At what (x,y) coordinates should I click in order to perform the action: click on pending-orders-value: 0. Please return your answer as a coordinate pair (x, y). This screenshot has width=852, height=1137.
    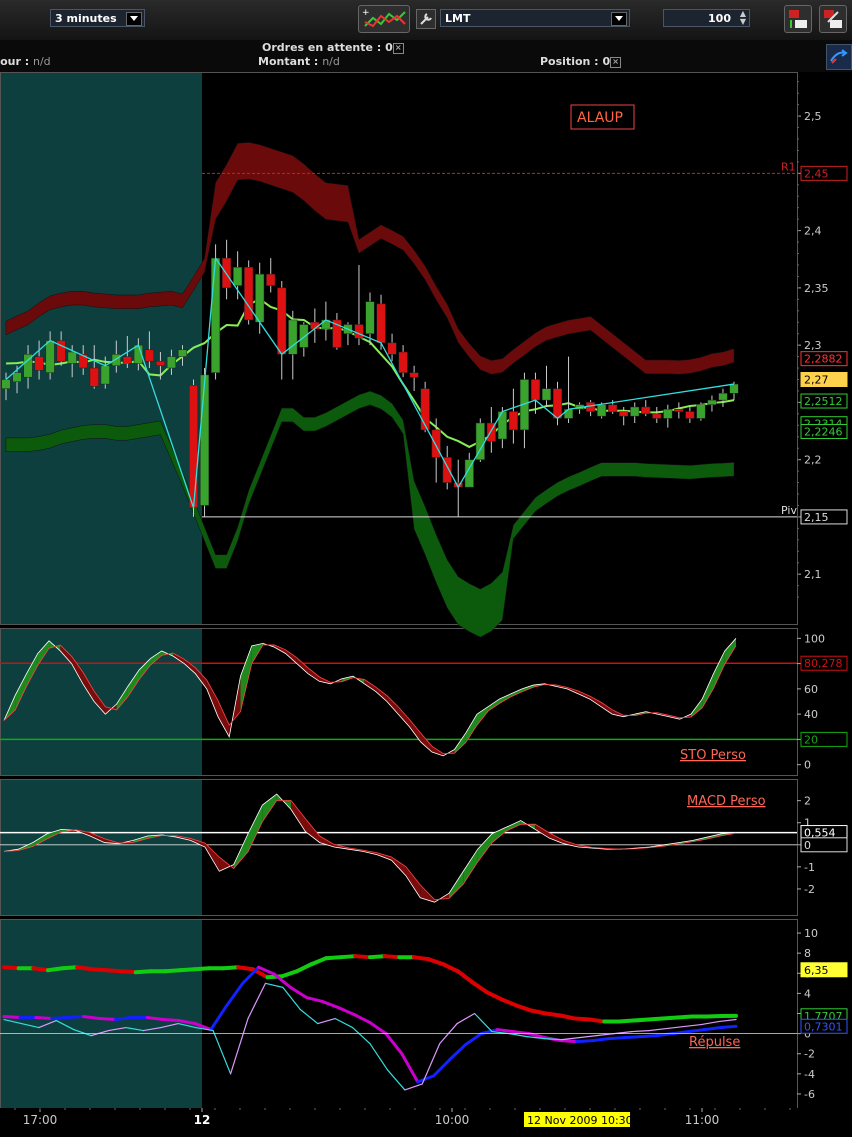
    Looking at the image, I should click on (389, 47).